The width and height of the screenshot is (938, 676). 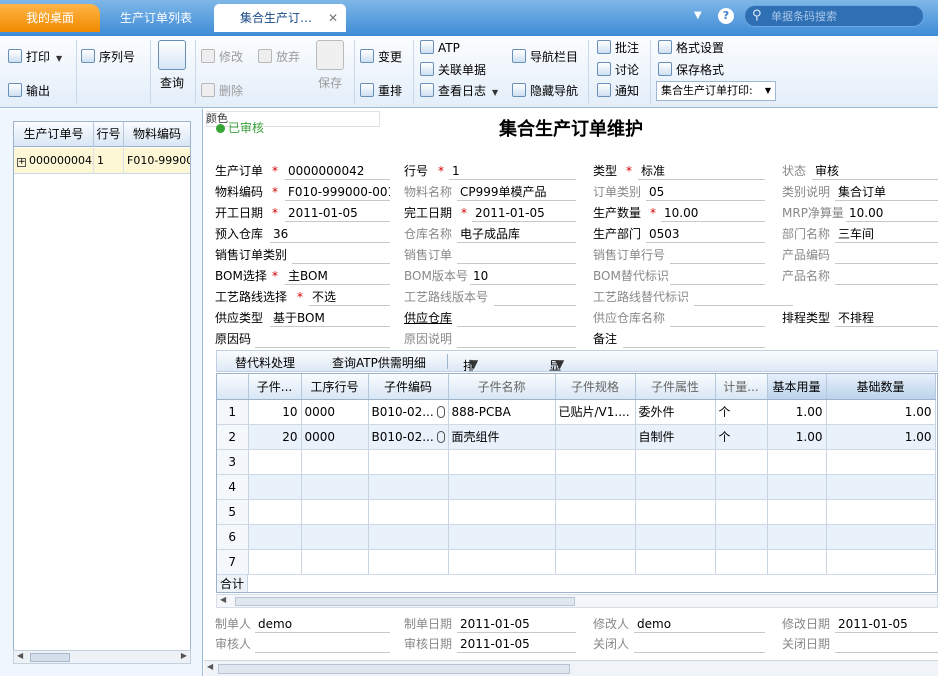 What do you see at coordinates (545, 57) in the screenshot?
I see `nav-column-button: 导航栏目` at bounding box center [545, 57].